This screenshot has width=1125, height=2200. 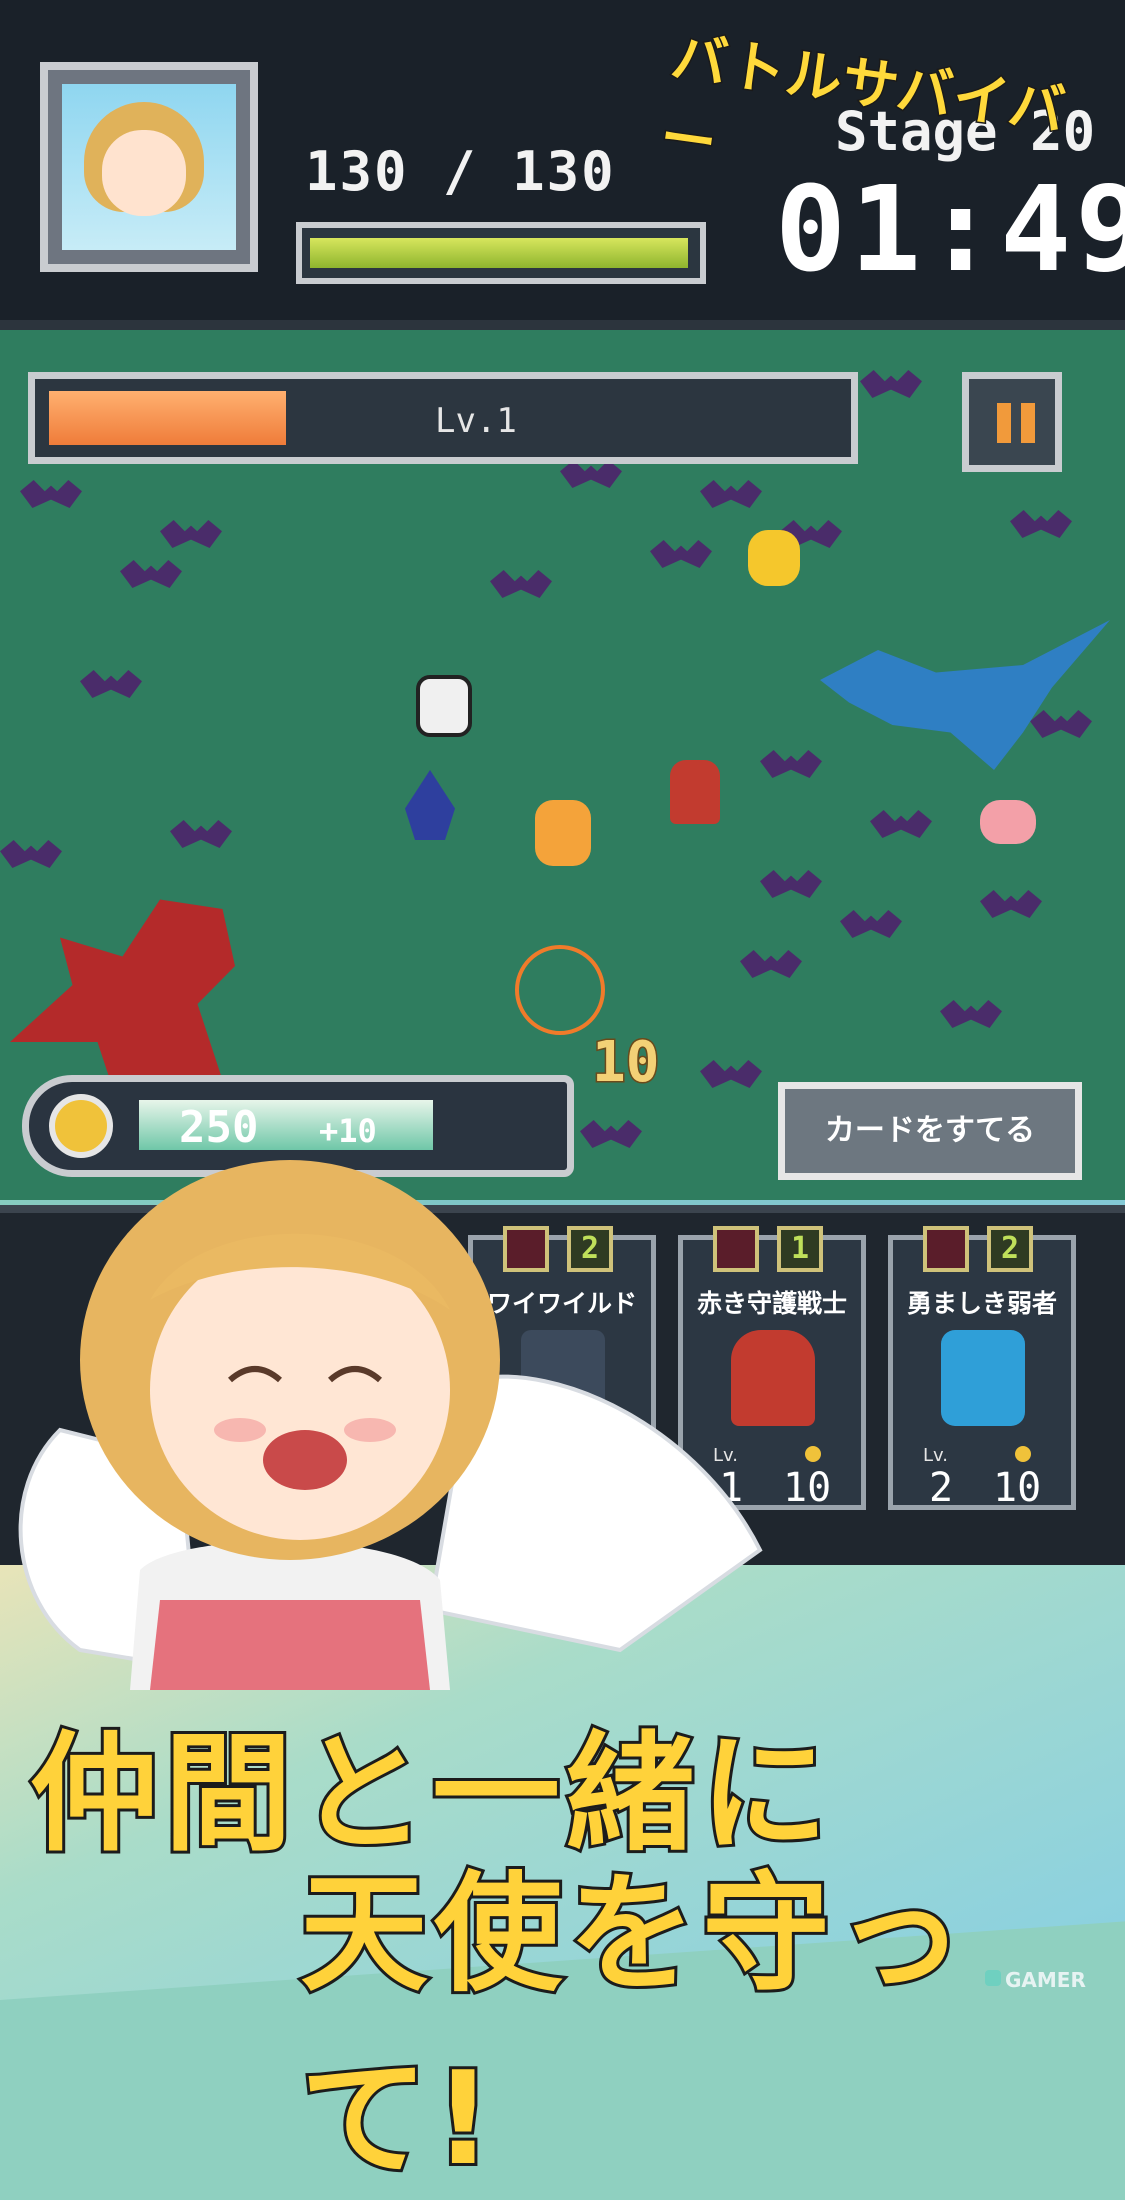 I want to click on floating-damage-number: 10, so click(x=625, y=1063).